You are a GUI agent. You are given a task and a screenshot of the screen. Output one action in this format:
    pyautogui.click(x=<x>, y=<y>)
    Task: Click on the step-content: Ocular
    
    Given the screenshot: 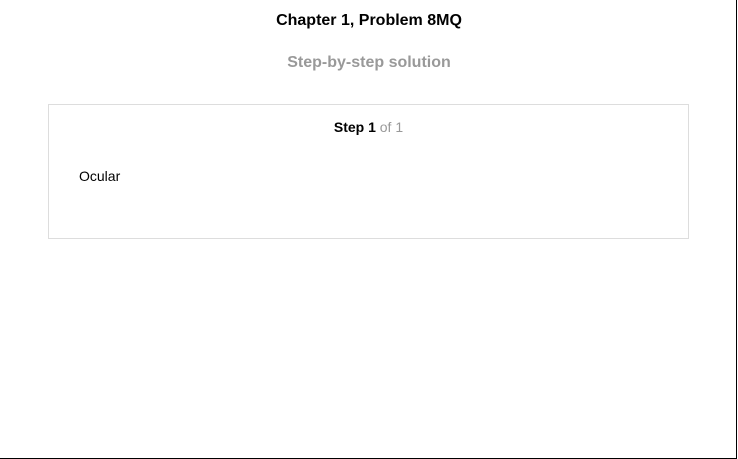 What is the action you would take?
    pyautogui.click(x=100, y=176)
    